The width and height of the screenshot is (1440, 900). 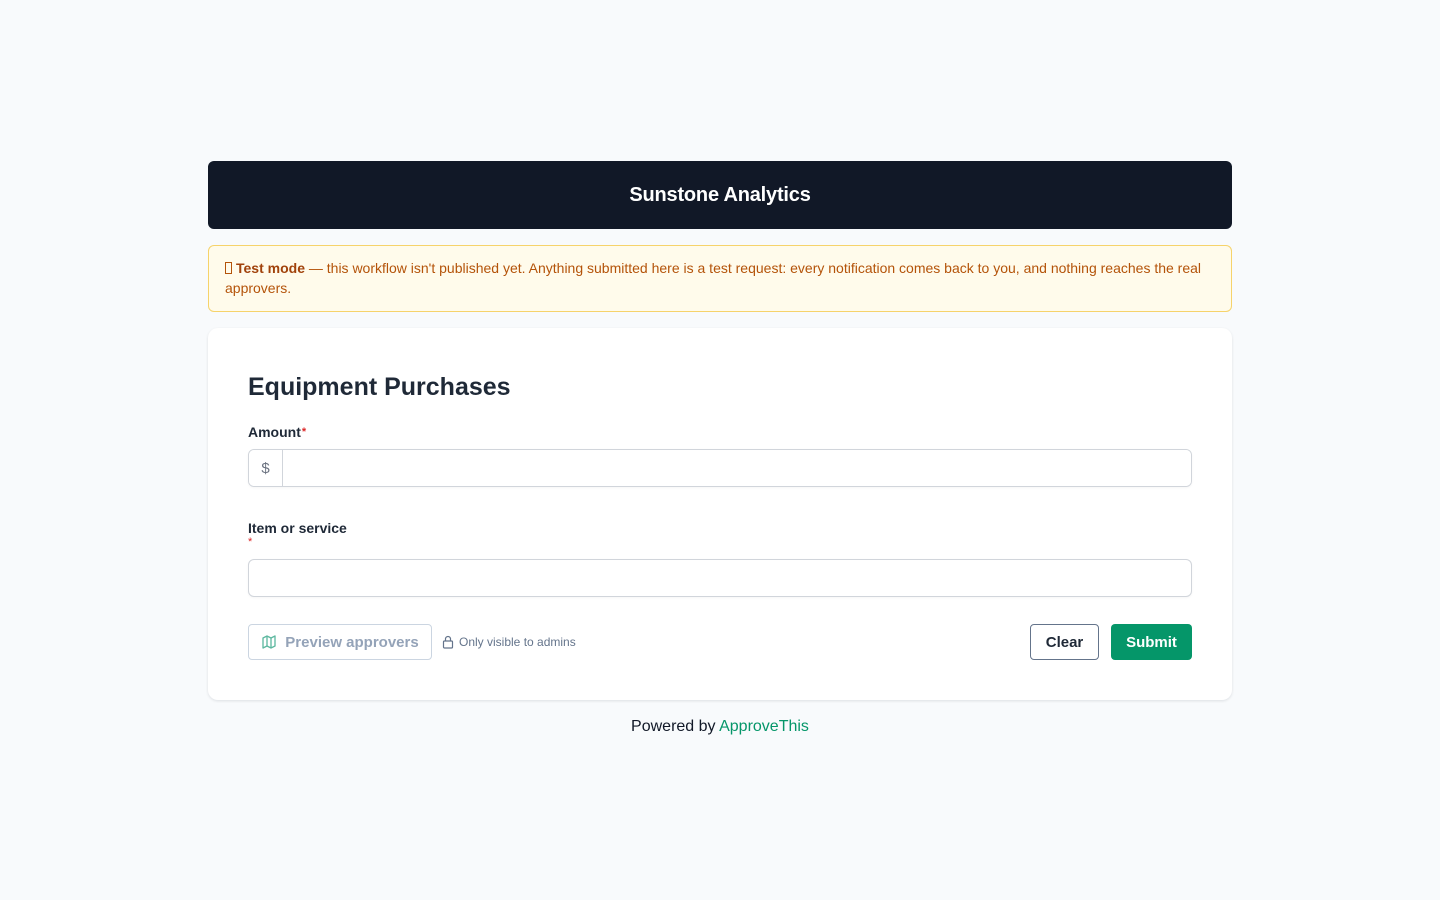 I want to click on amount-input-group: $, so click(x=720, y=468).